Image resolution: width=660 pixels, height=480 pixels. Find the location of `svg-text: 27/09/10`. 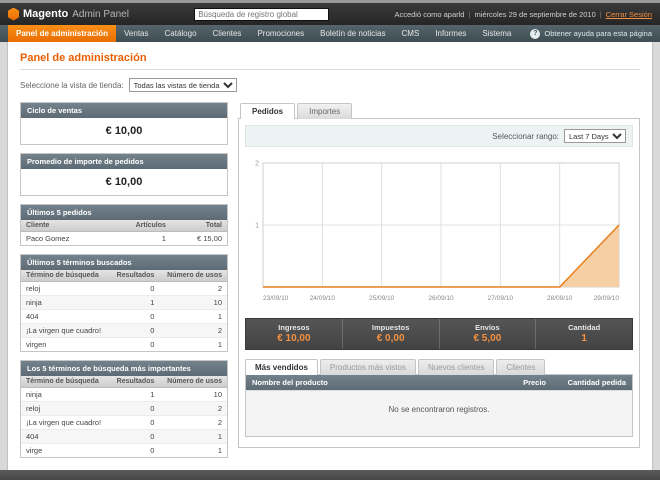

svg-text: 27/09/10 is located at coordinates (501, 298).